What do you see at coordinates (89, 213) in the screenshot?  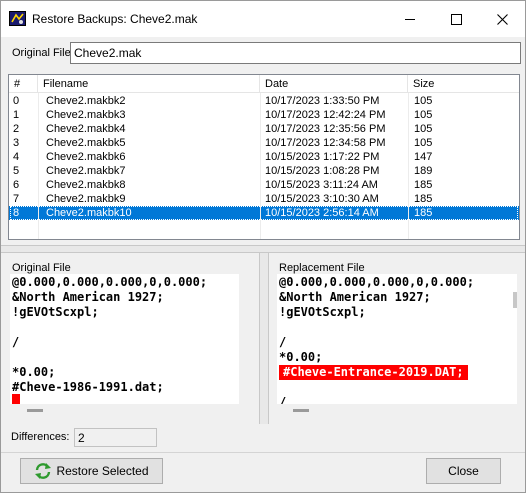 I see `row-filename: Cheve2.makbk10` at bounding box center [89, 213].